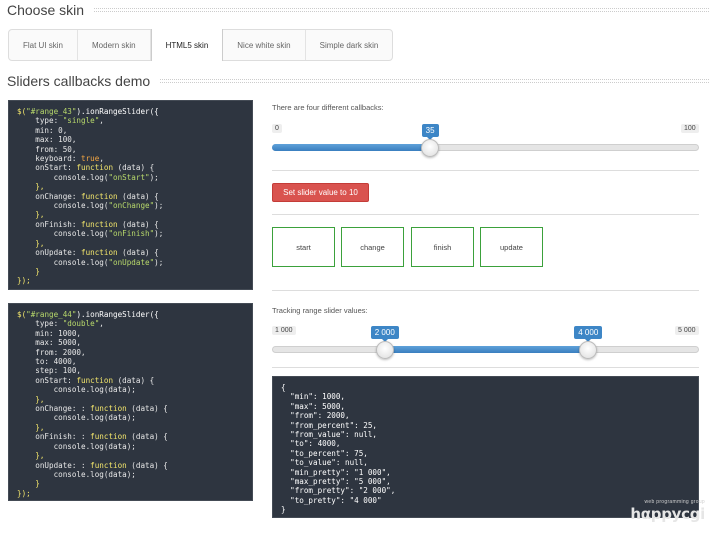 This screenshot has width=715, height=534. I want to click on code-line: $(, so click(22, 111).